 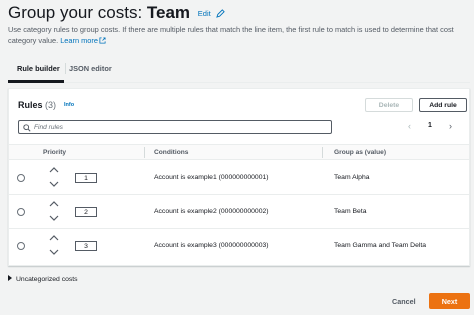 I want to click on priority-input: 1, so click(x=86, y=178).